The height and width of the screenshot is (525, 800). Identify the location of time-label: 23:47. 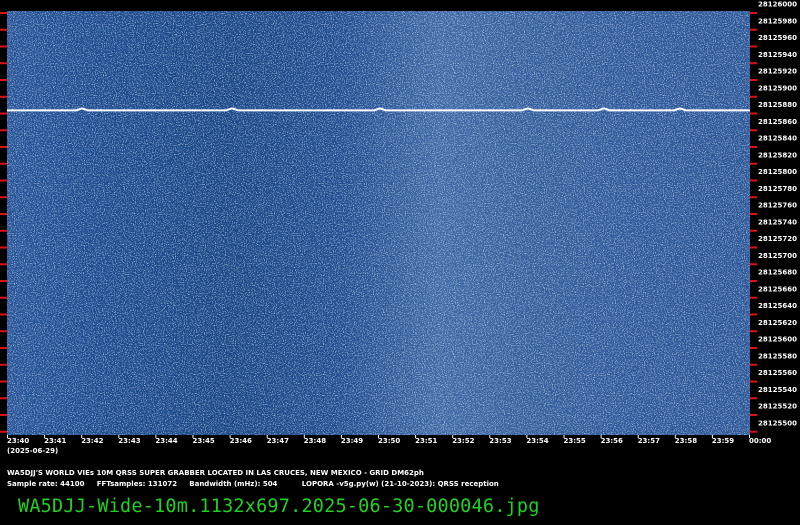
(278, 441).